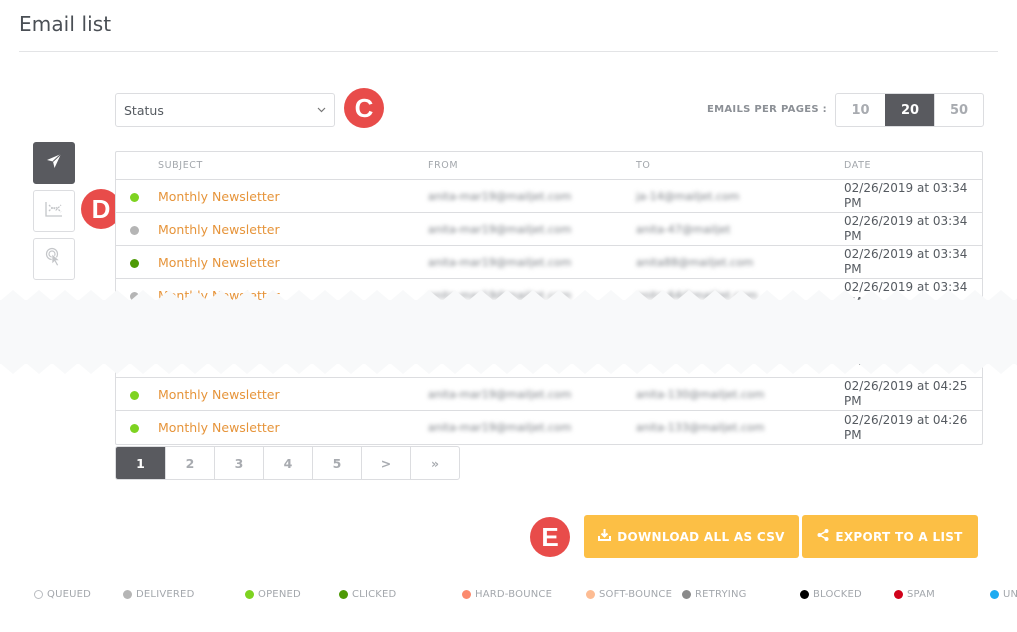 The width and height of the screenshot is (1017, 632). I want to click on per-page-option-20: 20, so click(909, 110).